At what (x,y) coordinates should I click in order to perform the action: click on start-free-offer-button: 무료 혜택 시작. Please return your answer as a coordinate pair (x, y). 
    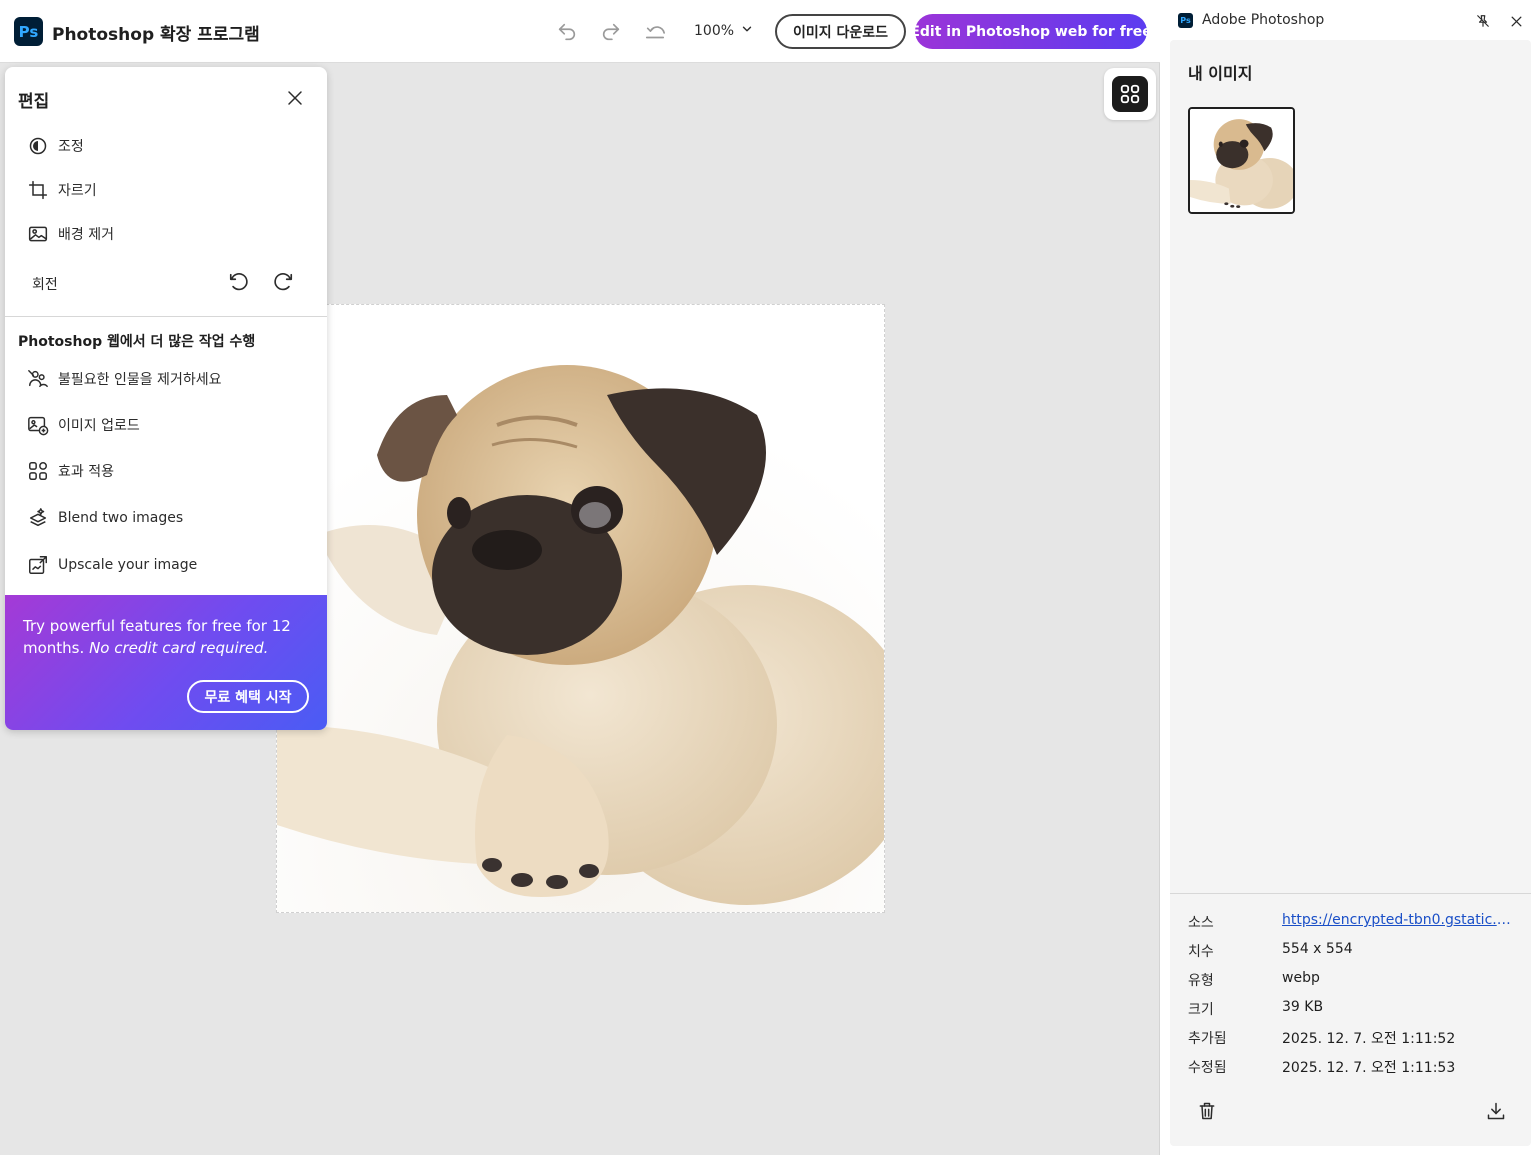
    Looking at the image, I should click on (248, 696).